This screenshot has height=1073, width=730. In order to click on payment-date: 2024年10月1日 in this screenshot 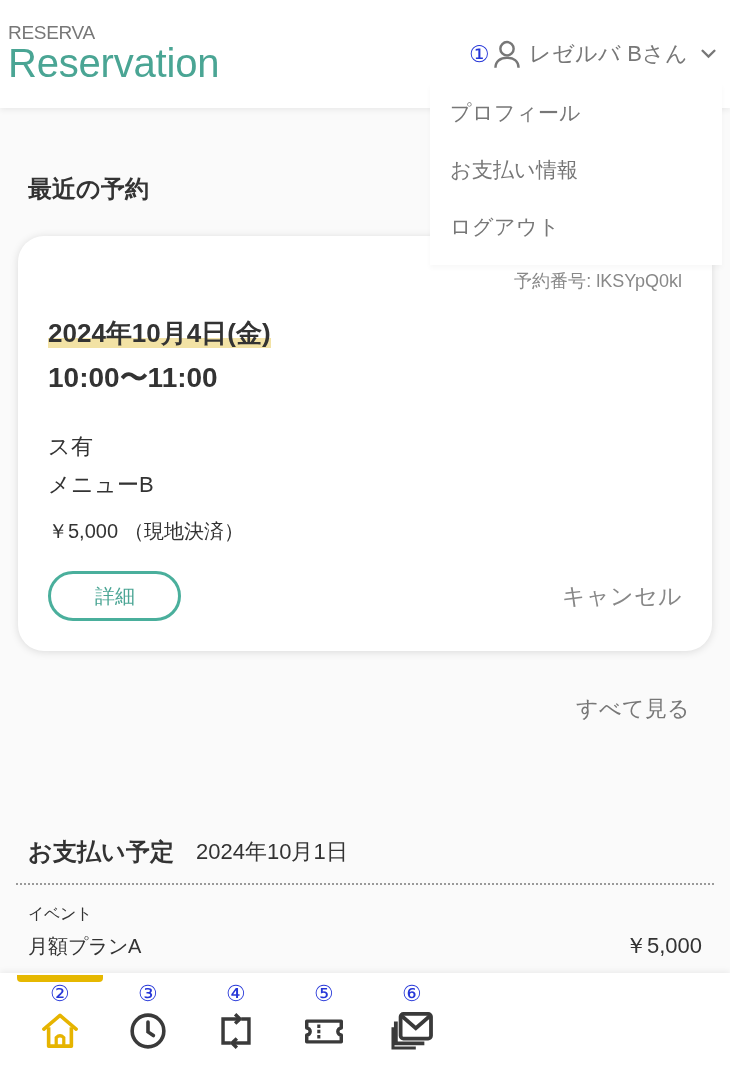, I will do `click(272, 852)`.